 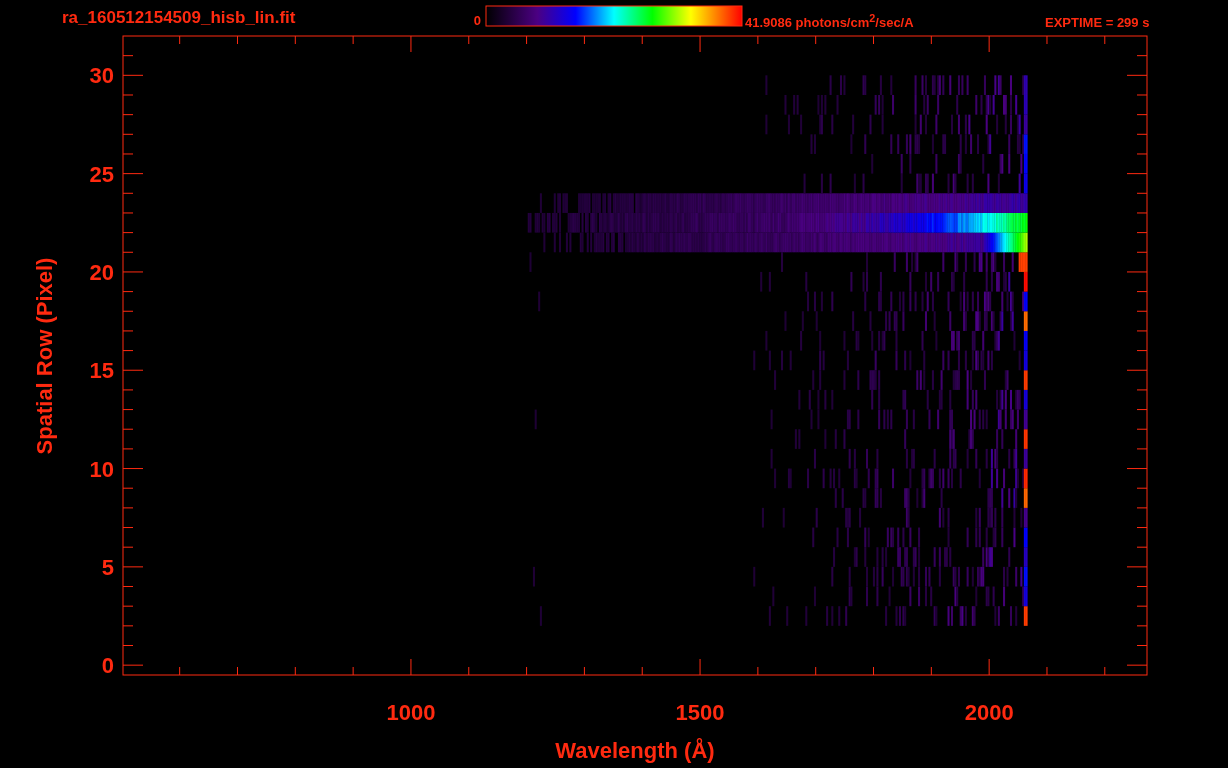 I want to click on y-tick-label: 0, so click(x=107, y=666).